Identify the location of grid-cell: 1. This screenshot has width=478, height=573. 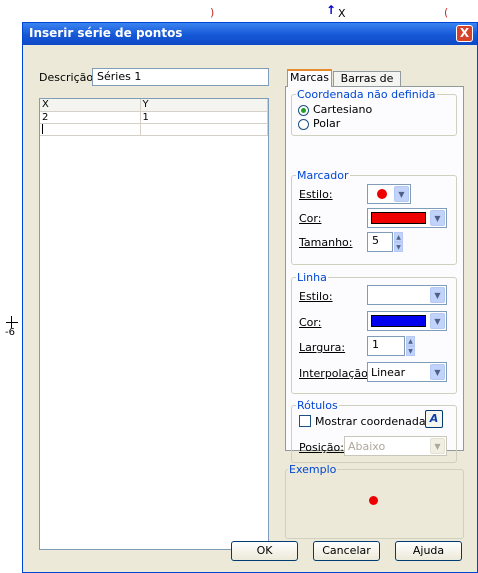
(204, 117).